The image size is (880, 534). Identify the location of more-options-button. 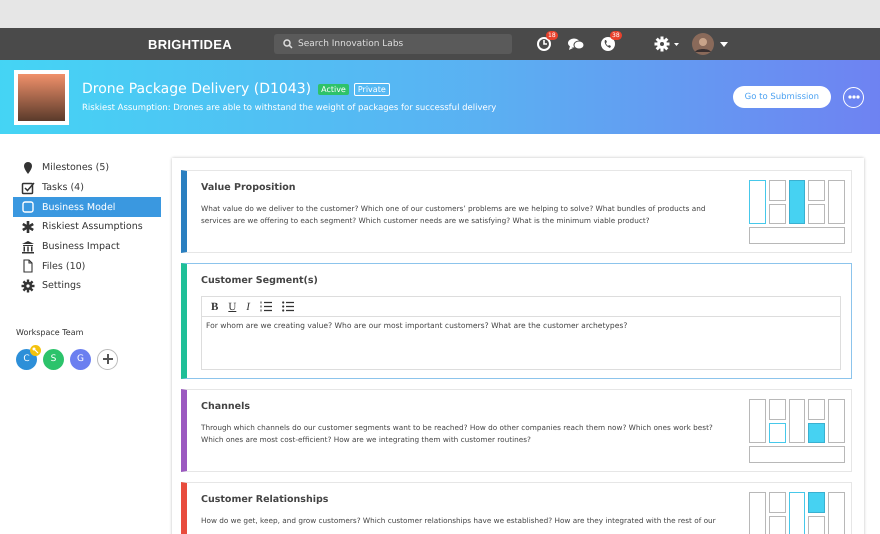
(853, 97).